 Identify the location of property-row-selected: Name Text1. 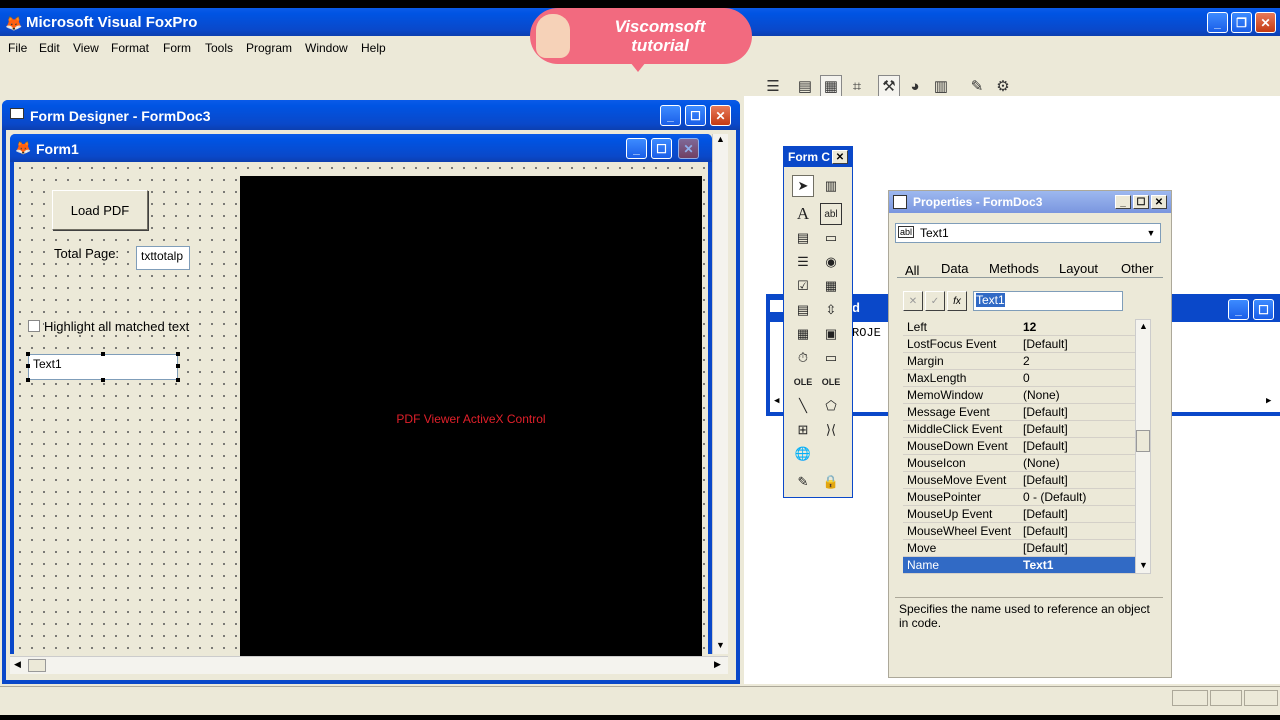
(1019, 565).